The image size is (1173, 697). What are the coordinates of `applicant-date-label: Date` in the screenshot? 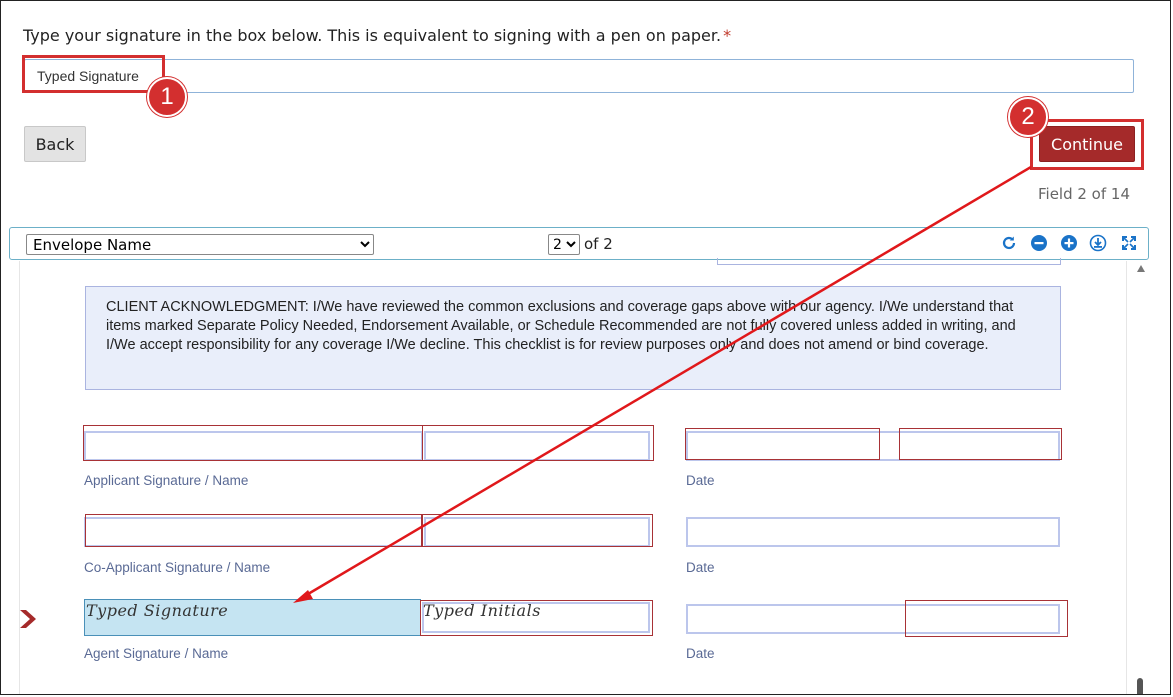 It's located at (700, 480).